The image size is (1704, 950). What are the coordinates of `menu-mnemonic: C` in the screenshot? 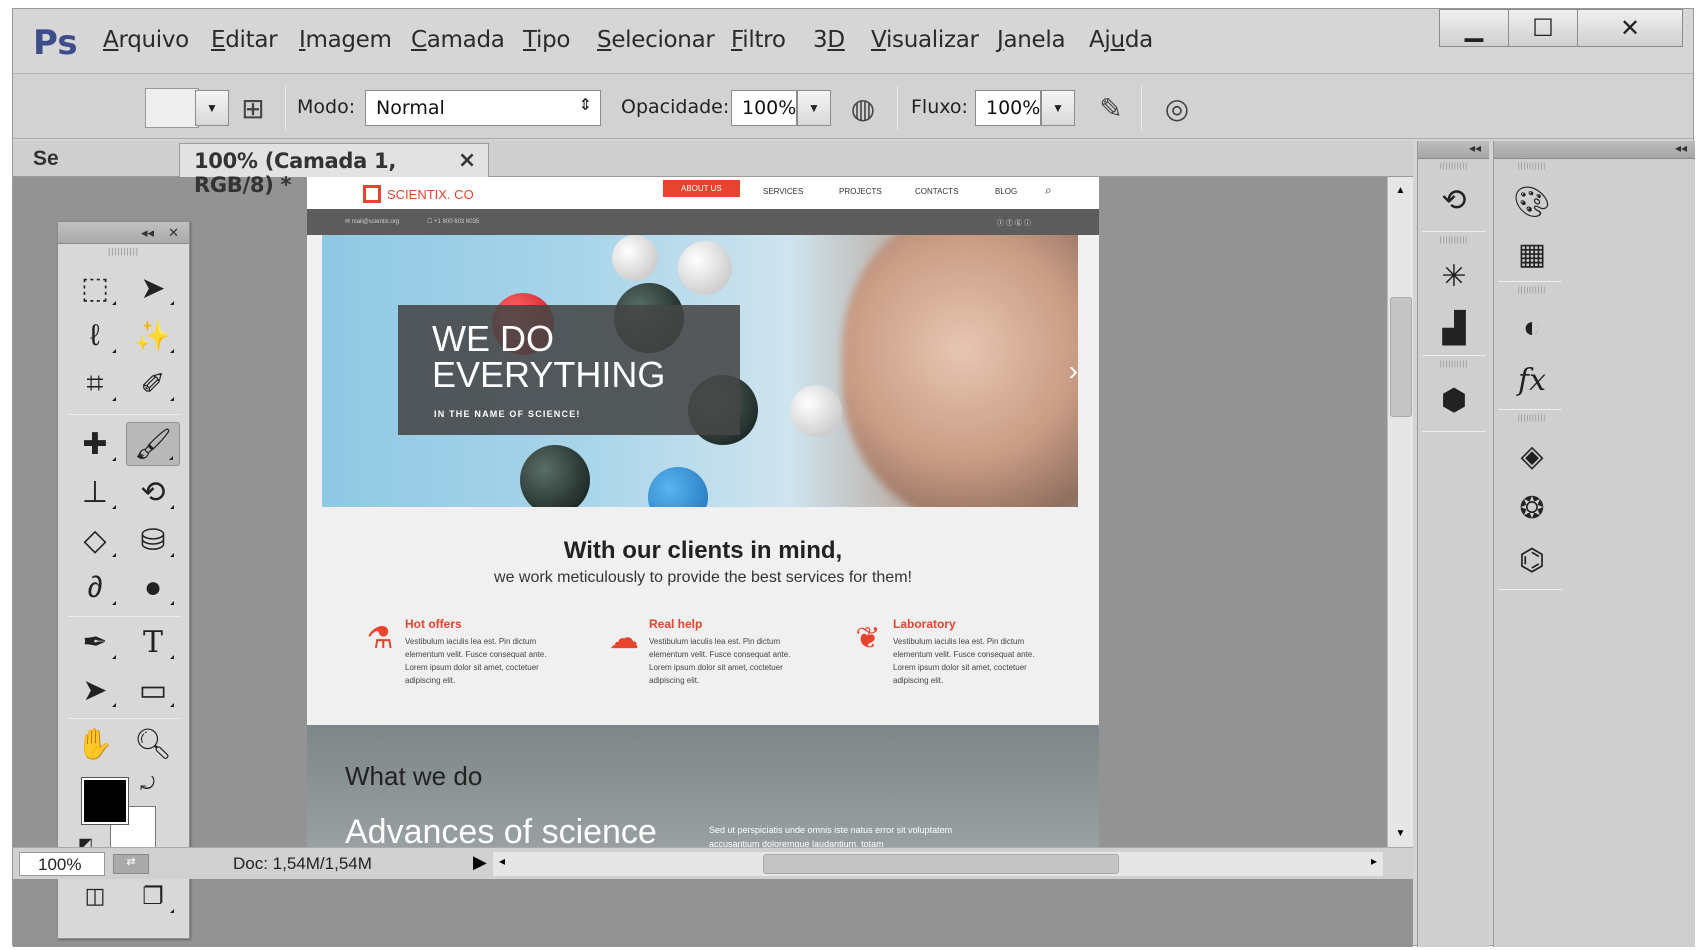 It's located at (419, 40).